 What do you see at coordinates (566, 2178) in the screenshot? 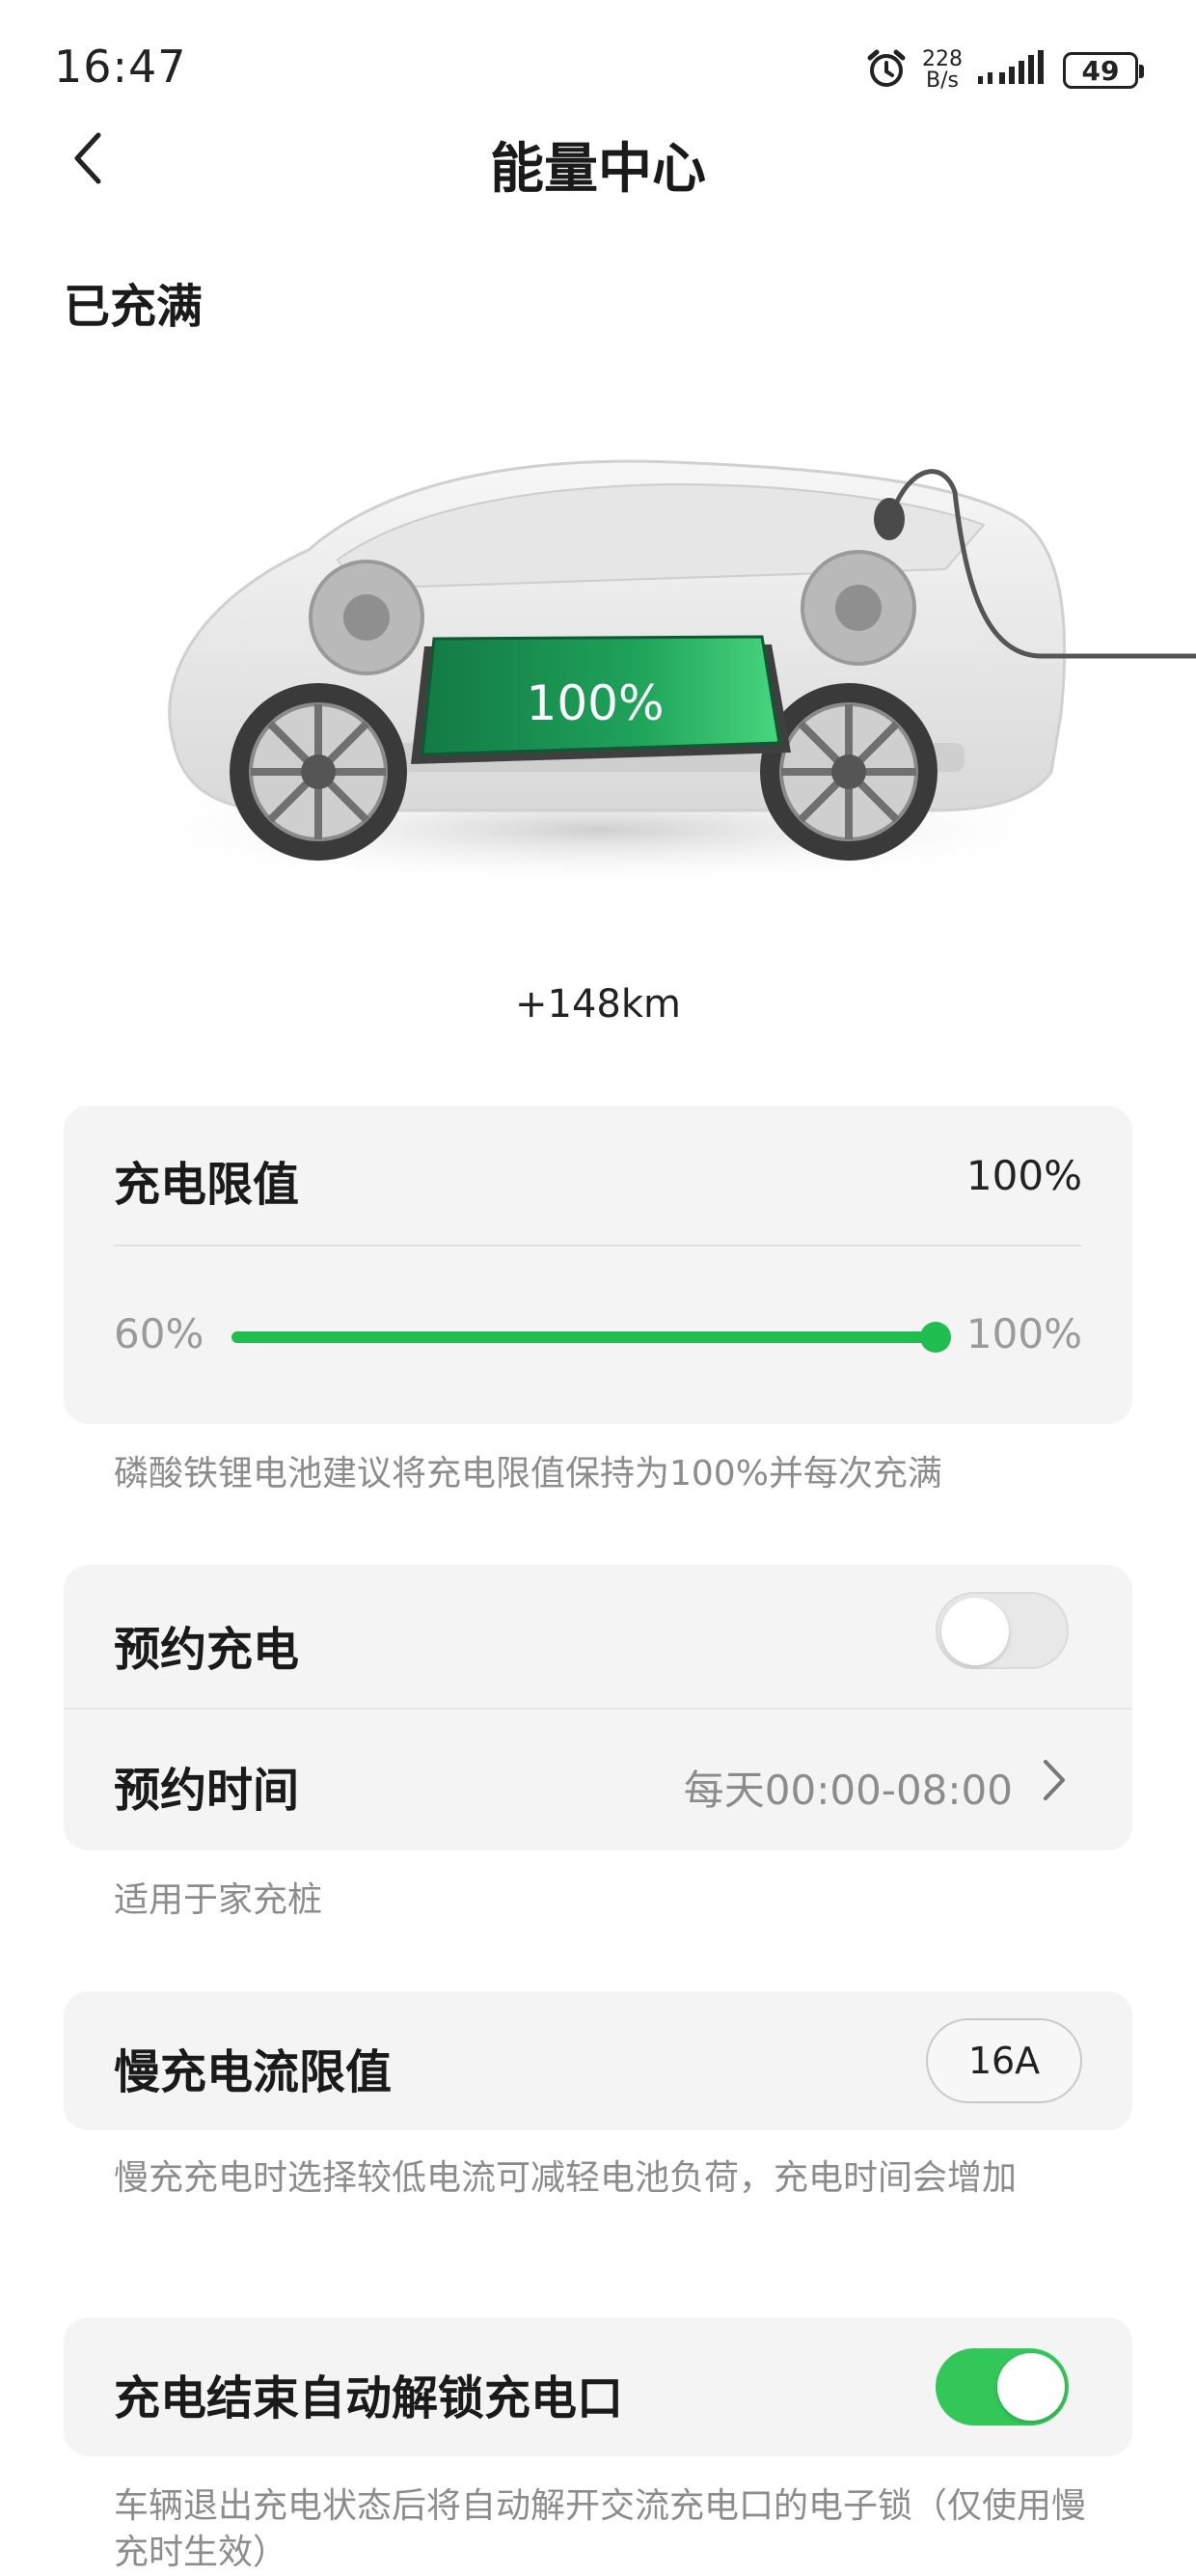
I see `slow-charge-hint: 慢充充电时选择较低电流可减轻电池负荷，充电时间会增加` at bounding box center [566, 2178].